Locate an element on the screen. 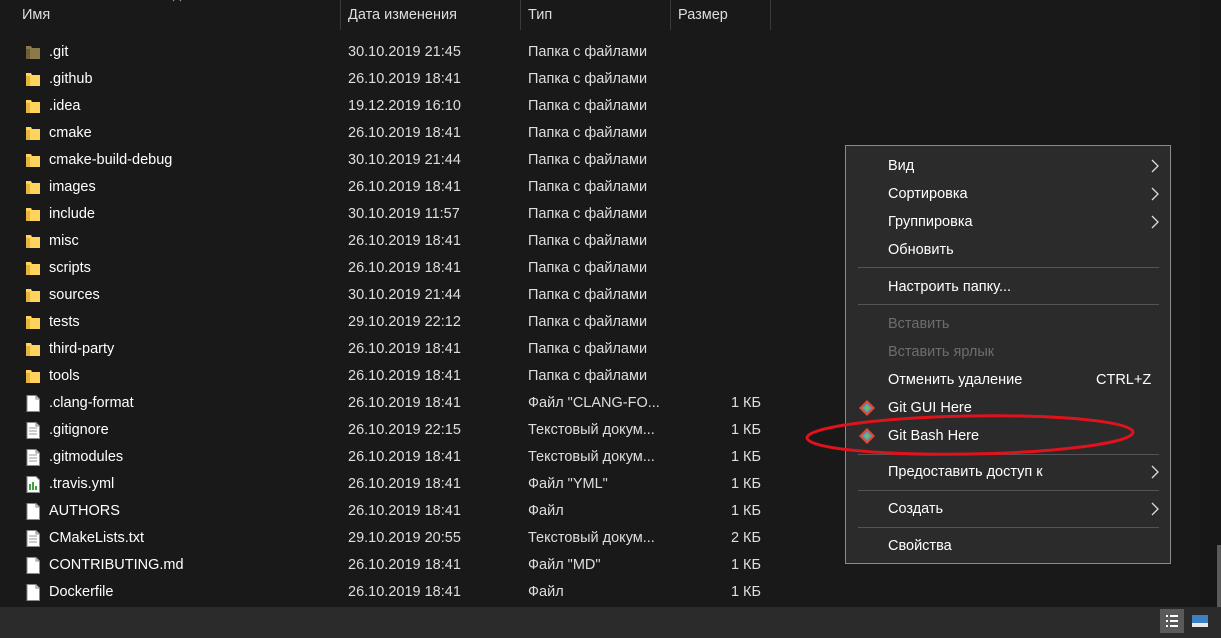 Image resolution: width=1221 pixels, height=638 pixels. menu-item-git-bash: Git Bash Here is located at coordinates (1008, 436).